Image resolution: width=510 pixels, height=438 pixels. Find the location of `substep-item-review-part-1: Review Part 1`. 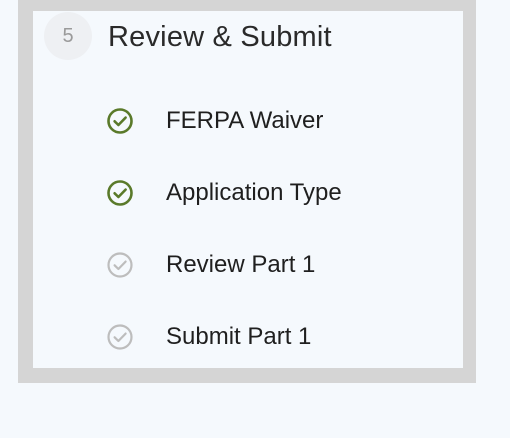

substep-item-review-part-1: Review Part 1 is located at coordinates (224, 265).